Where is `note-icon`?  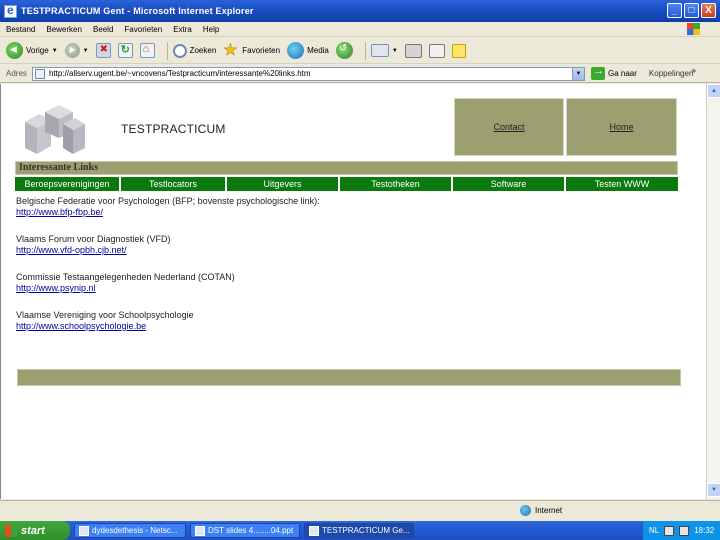 note-icon is located at coordinates (458, 50).